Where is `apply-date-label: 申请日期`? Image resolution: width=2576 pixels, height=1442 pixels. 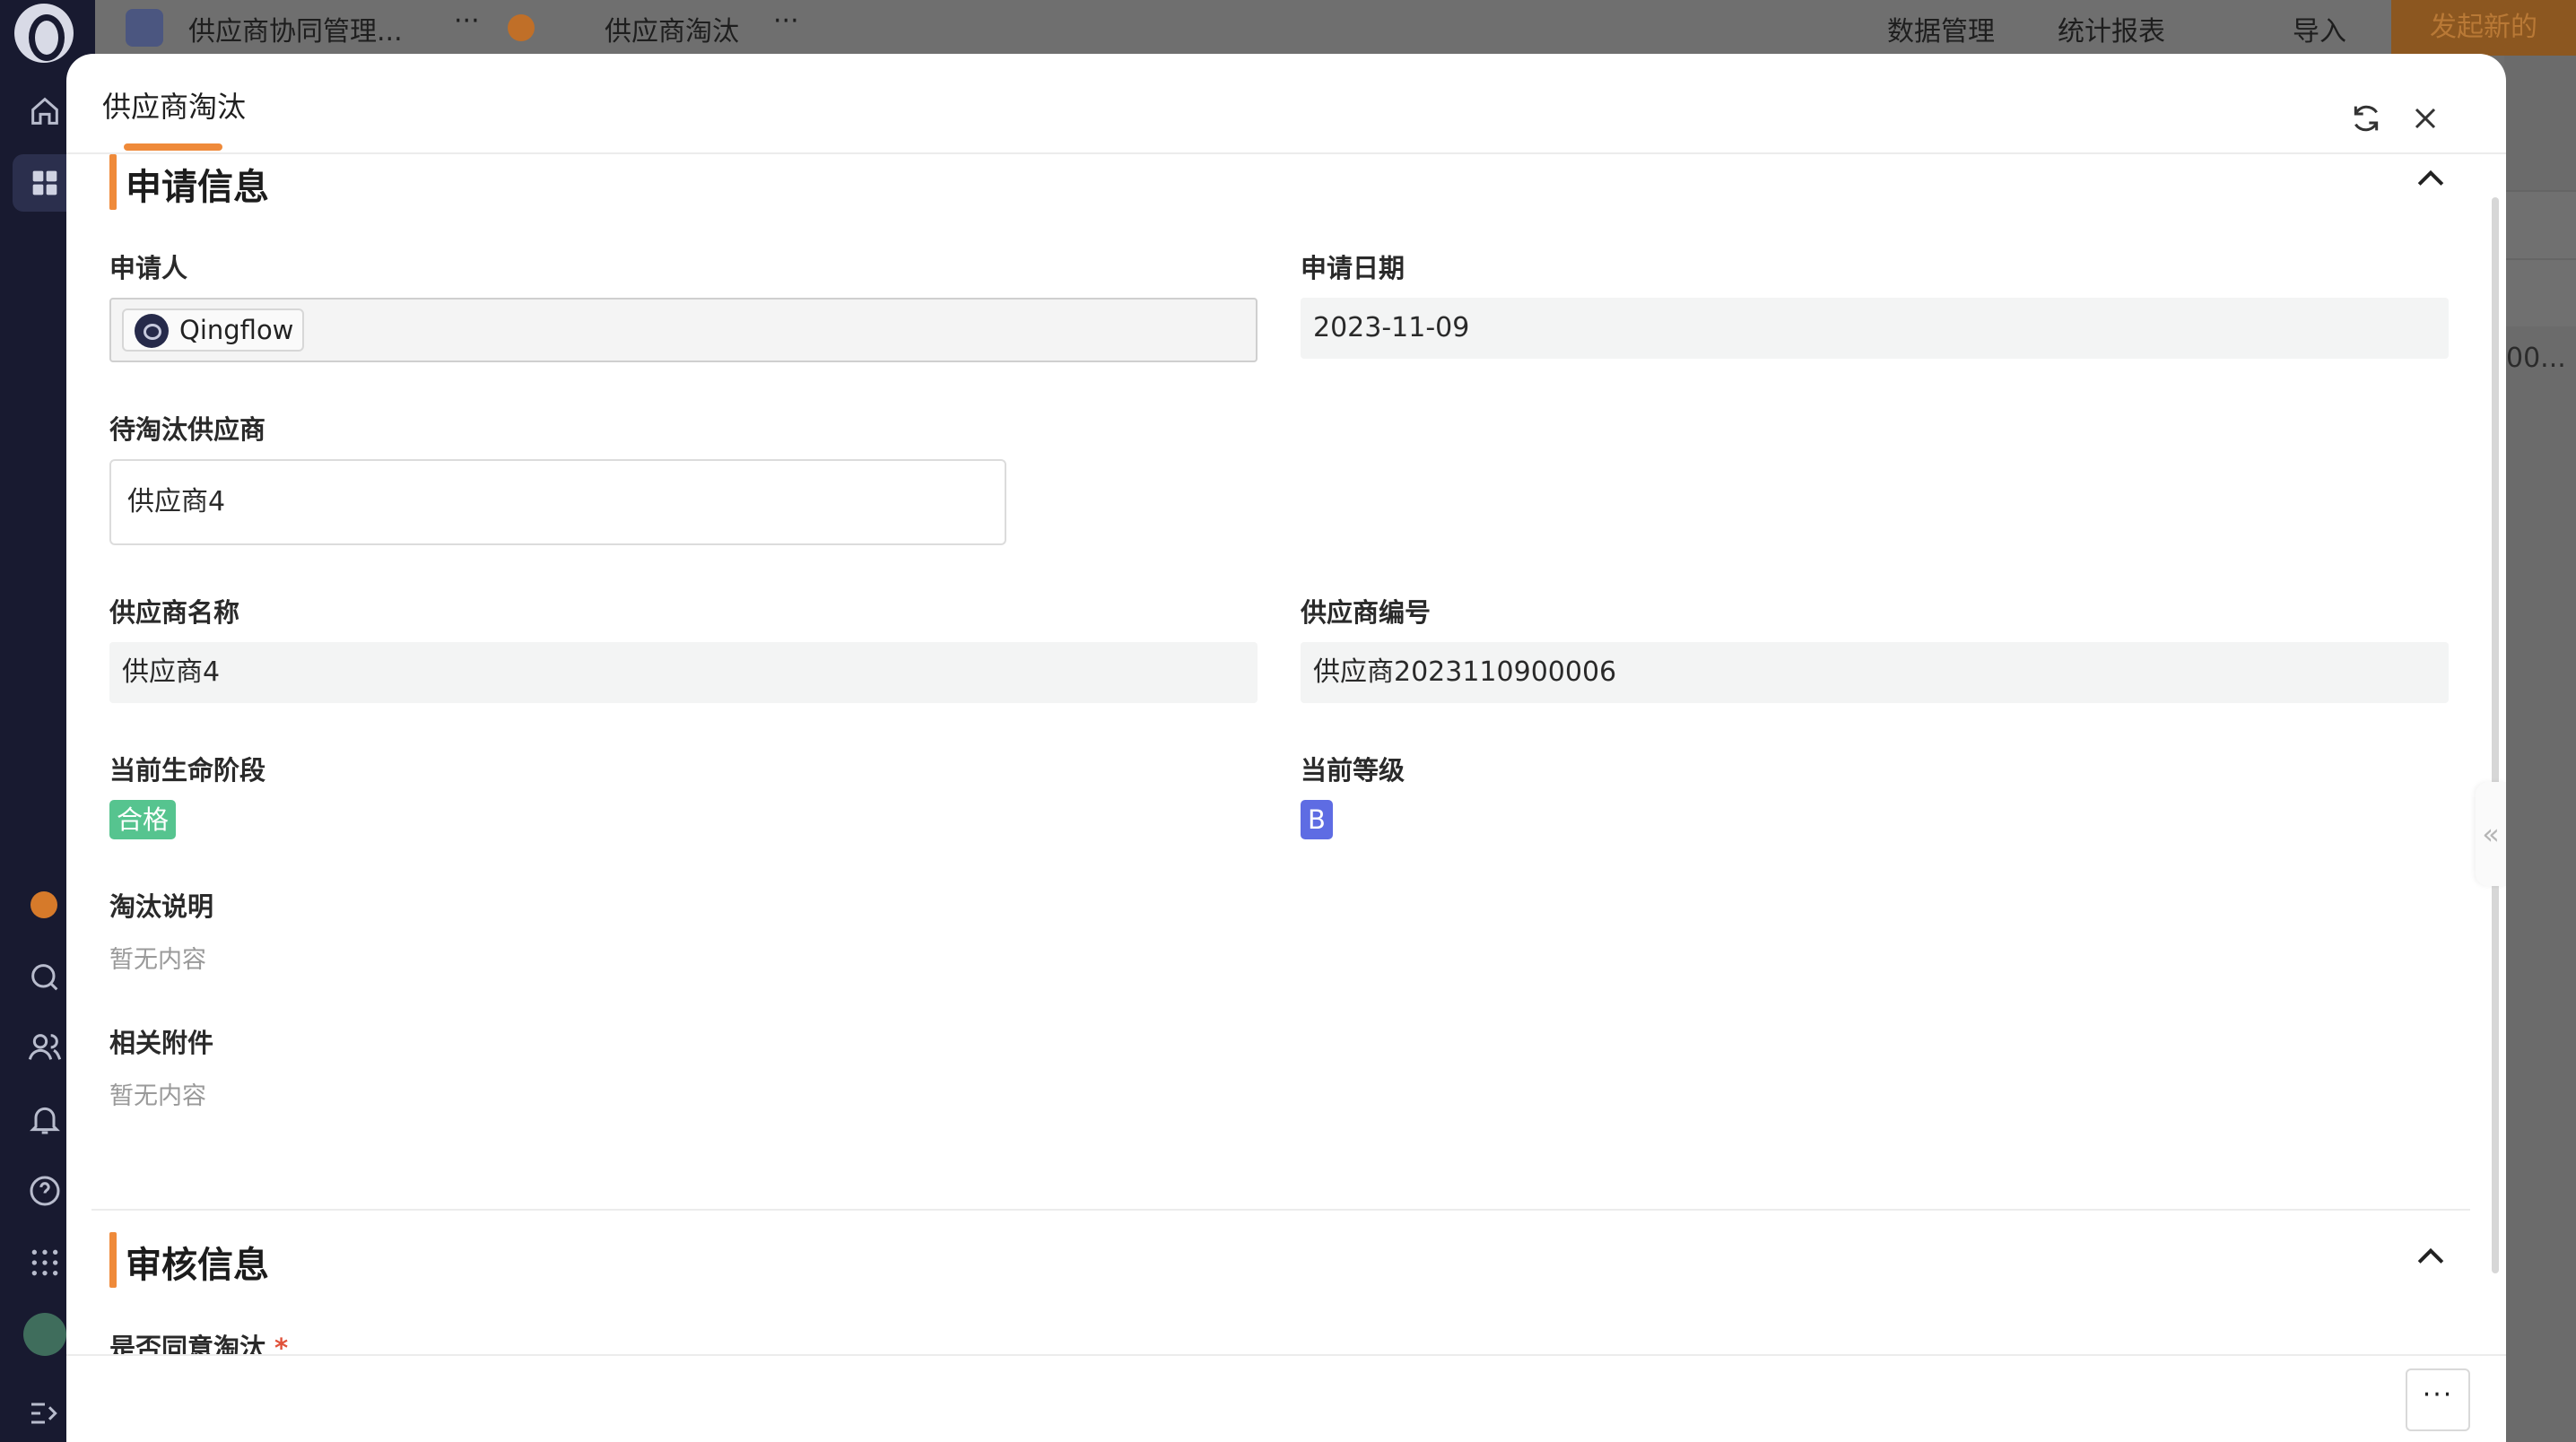
apply-date-label: 申请日期 is located at coordinates (1353, 268).